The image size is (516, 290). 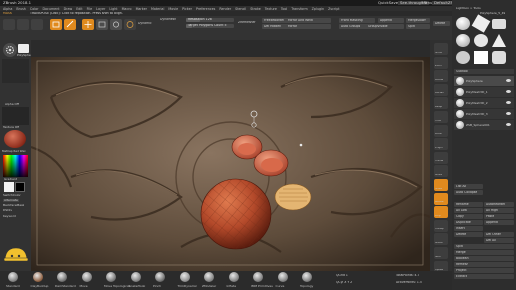 What do you see at coordinates (418, 26) in the screenshot?
I see `split-button: Split` at bounding box center [418, 26].